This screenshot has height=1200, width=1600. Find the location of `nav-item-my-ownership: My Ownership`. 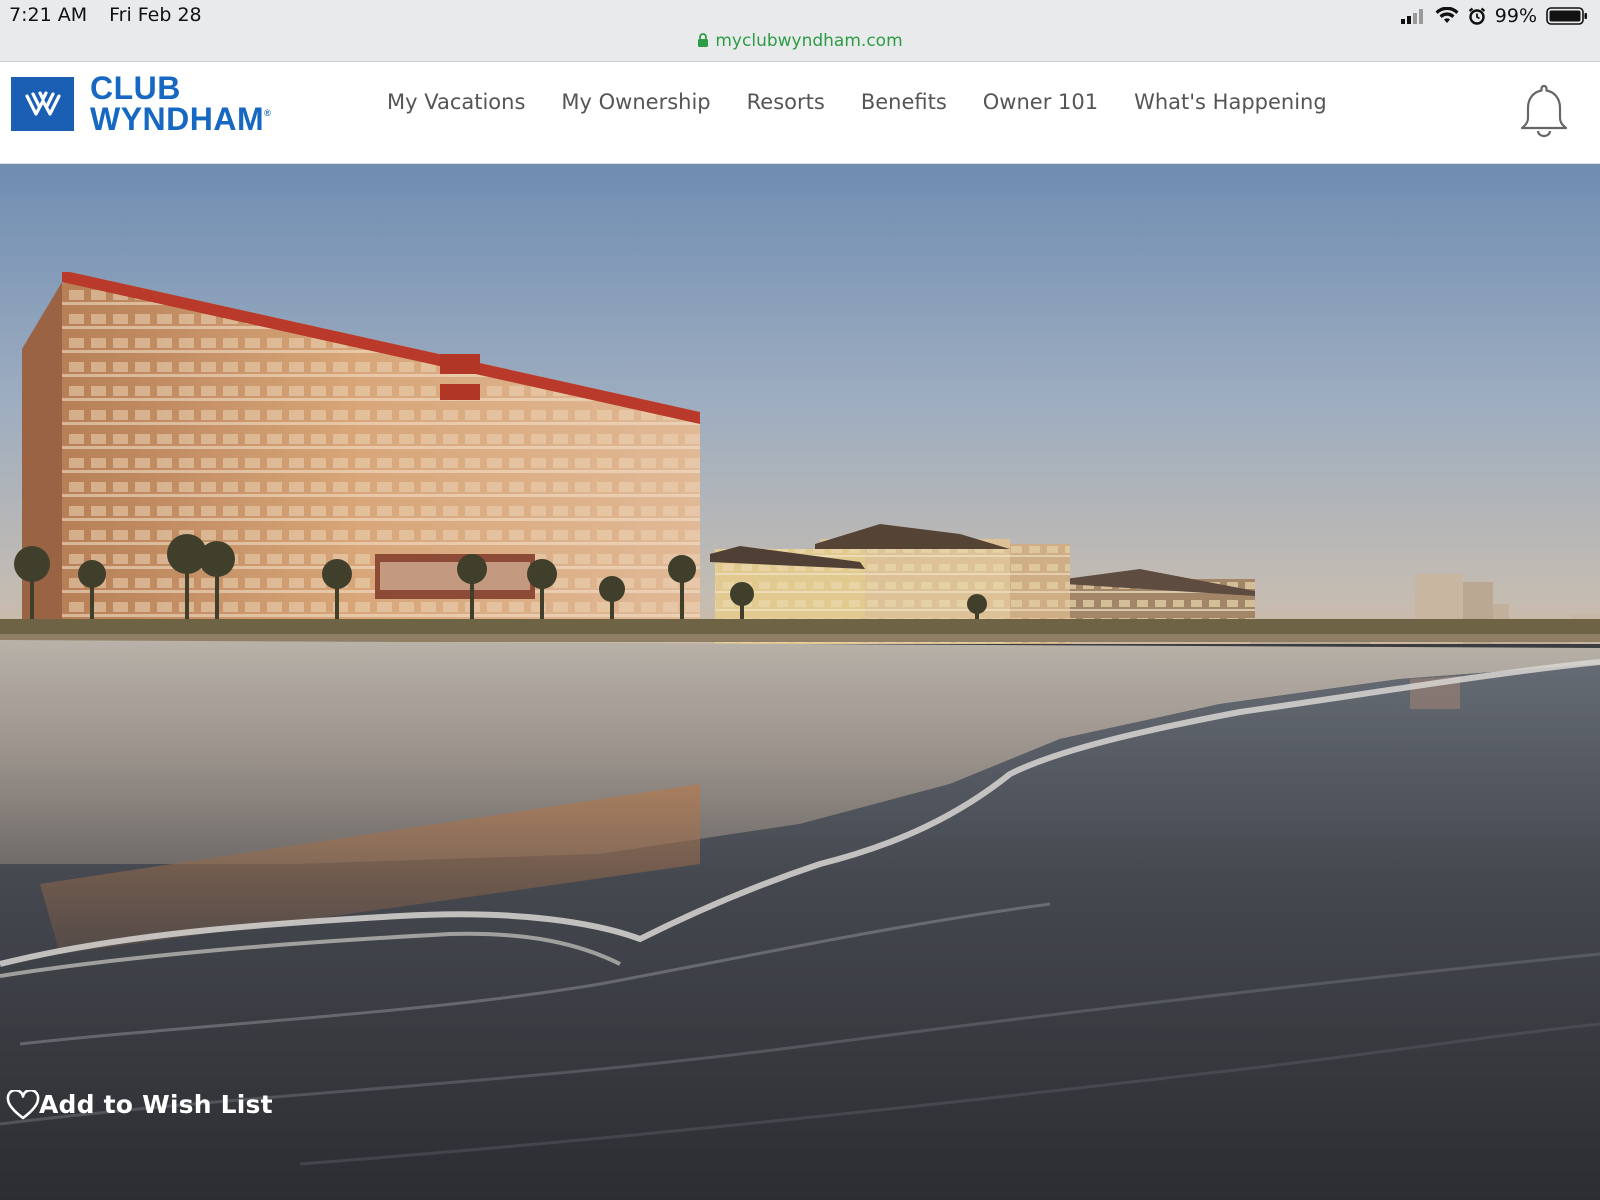

nav-item-my-ownership: My Ownership is located at coordinates (635, 102).